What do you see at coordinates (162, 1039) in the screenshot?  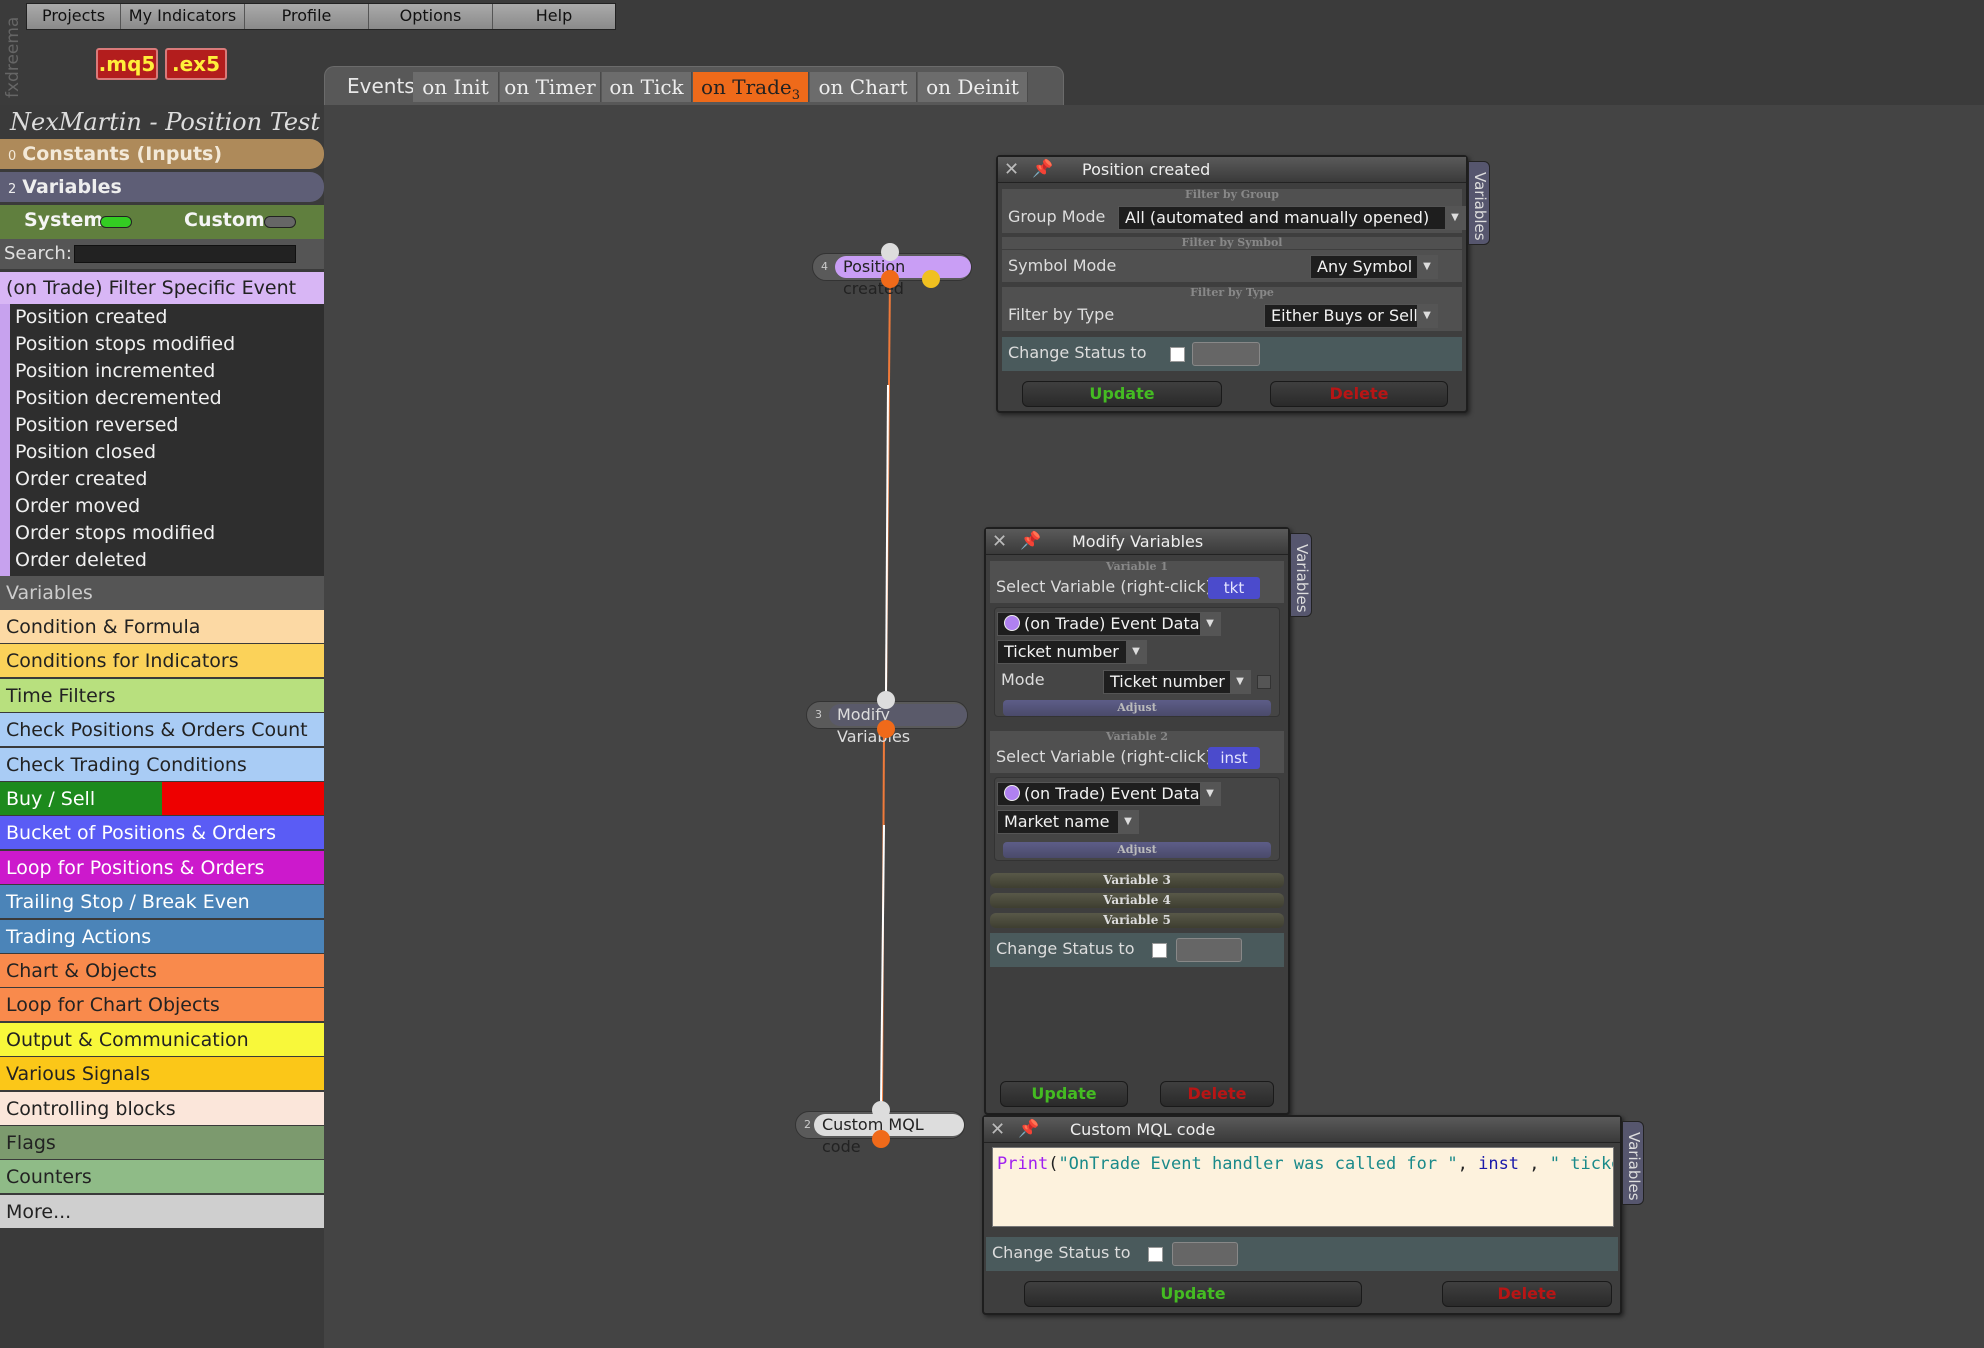 I see `block-category-item: Output & Communication` at bounding box center [162, 1039].